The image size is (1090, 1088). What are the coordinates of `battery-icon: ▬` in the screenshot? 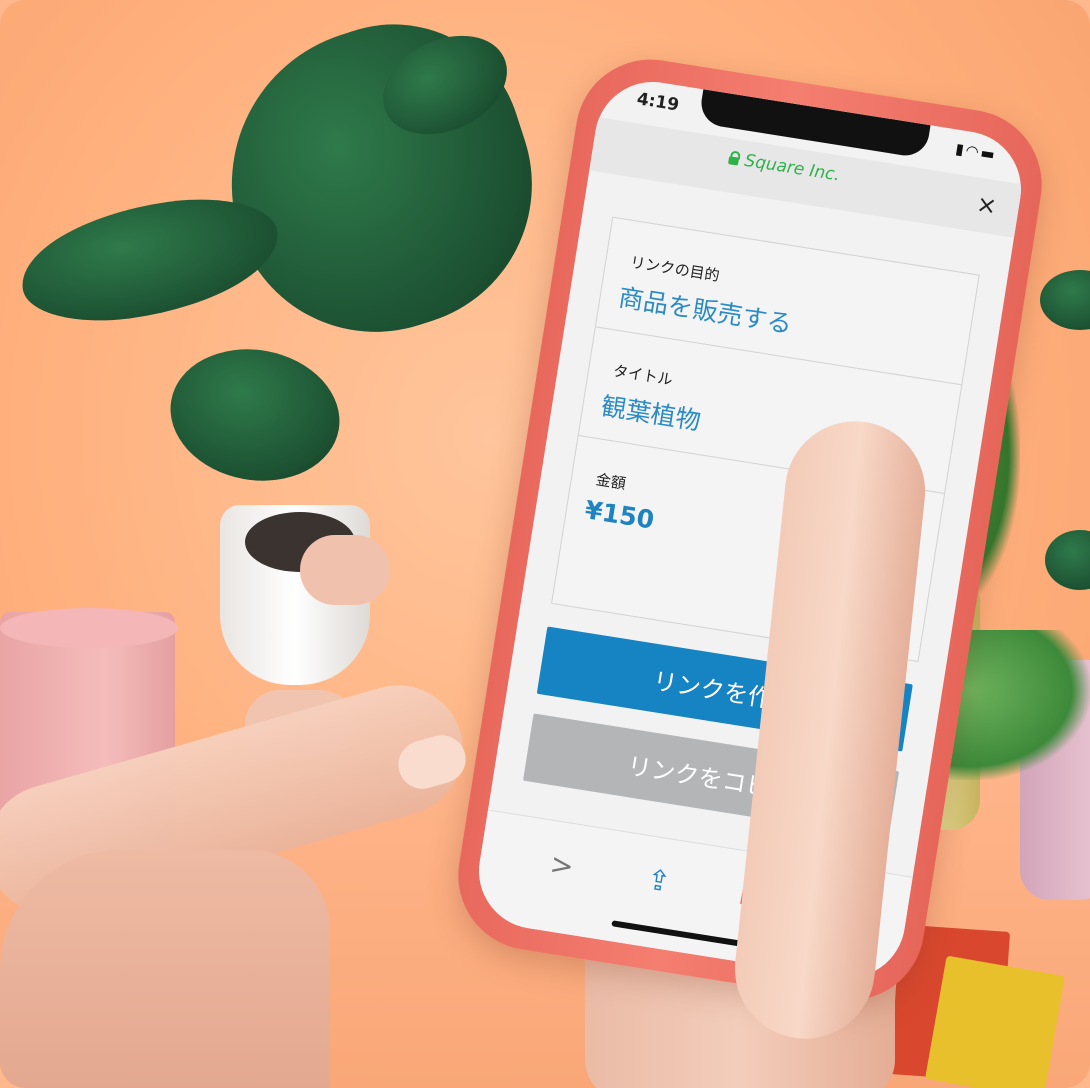 It's located at (989, 153).